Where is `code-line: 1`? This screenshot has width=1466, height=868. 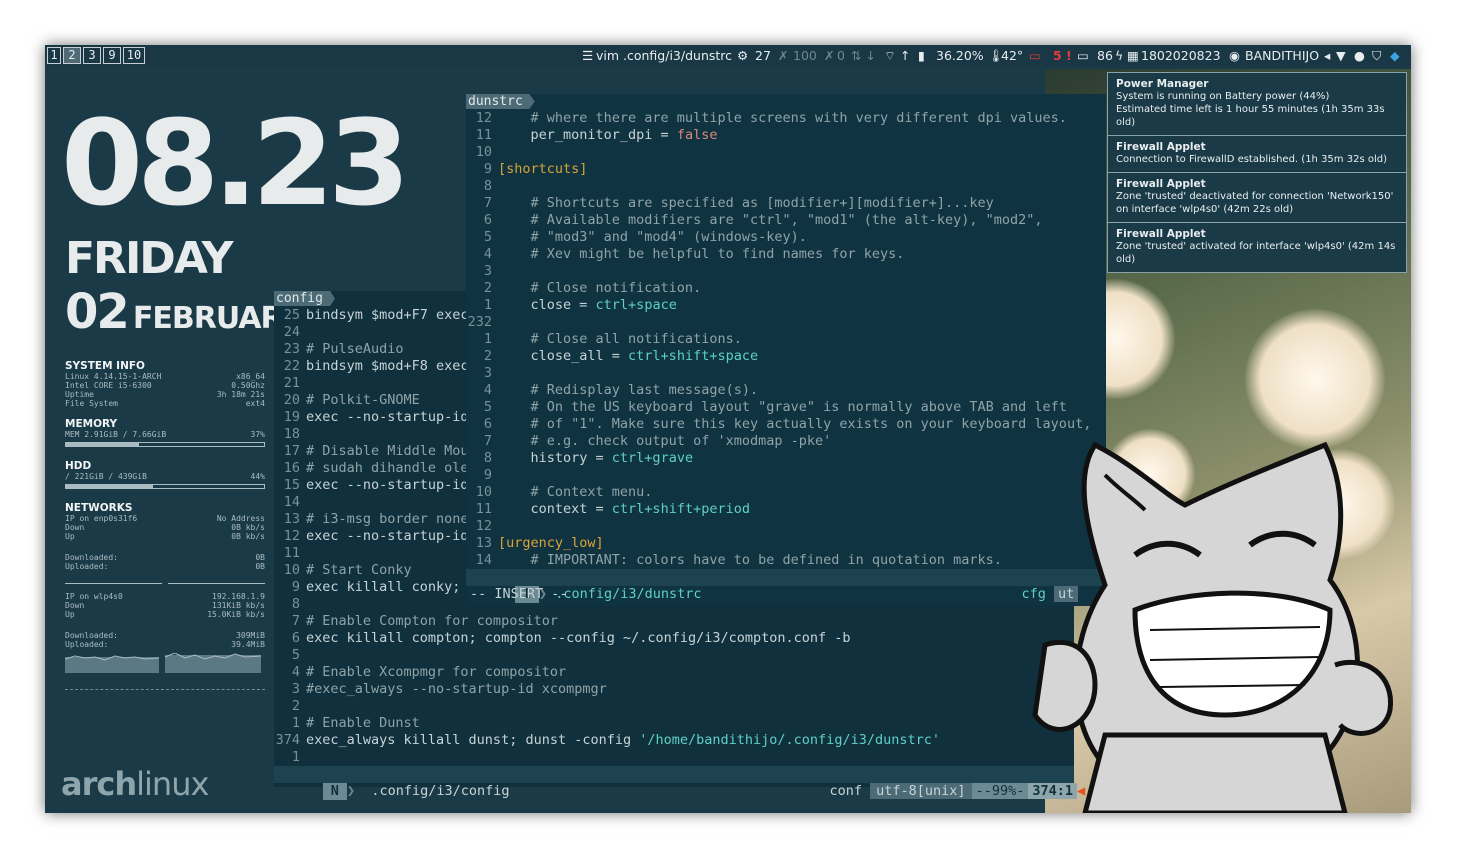 code-line: 1 is located at coordinates (290, 757).